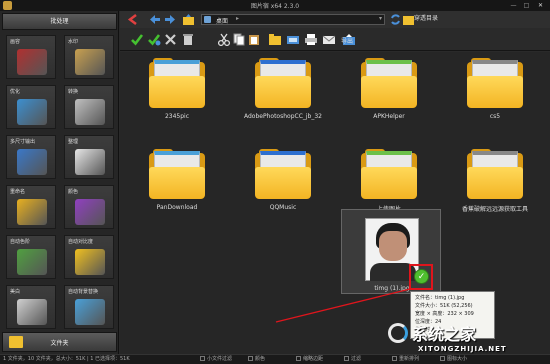 The image size is (550, 364). I want to click on action-toolbar, so click(335, 39).